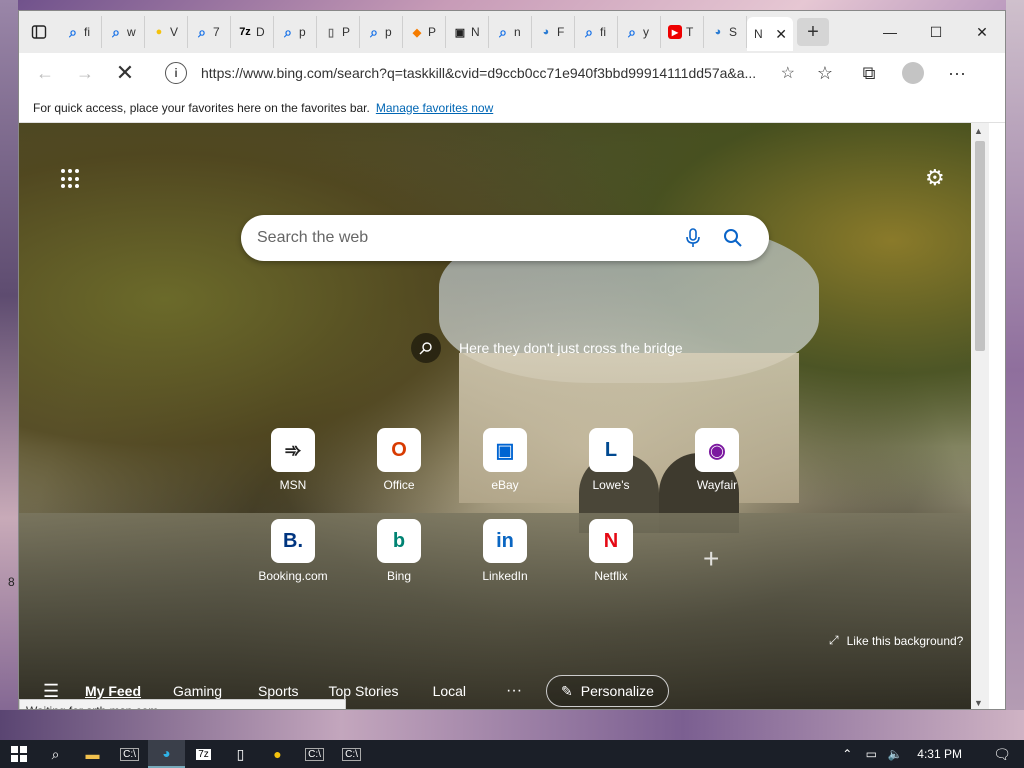 The image size is (1024, 768). What do you see at coordinates (825, 73) in the screenshot?
I see `favorites-button: ☆` at bounding box center [825, 73].